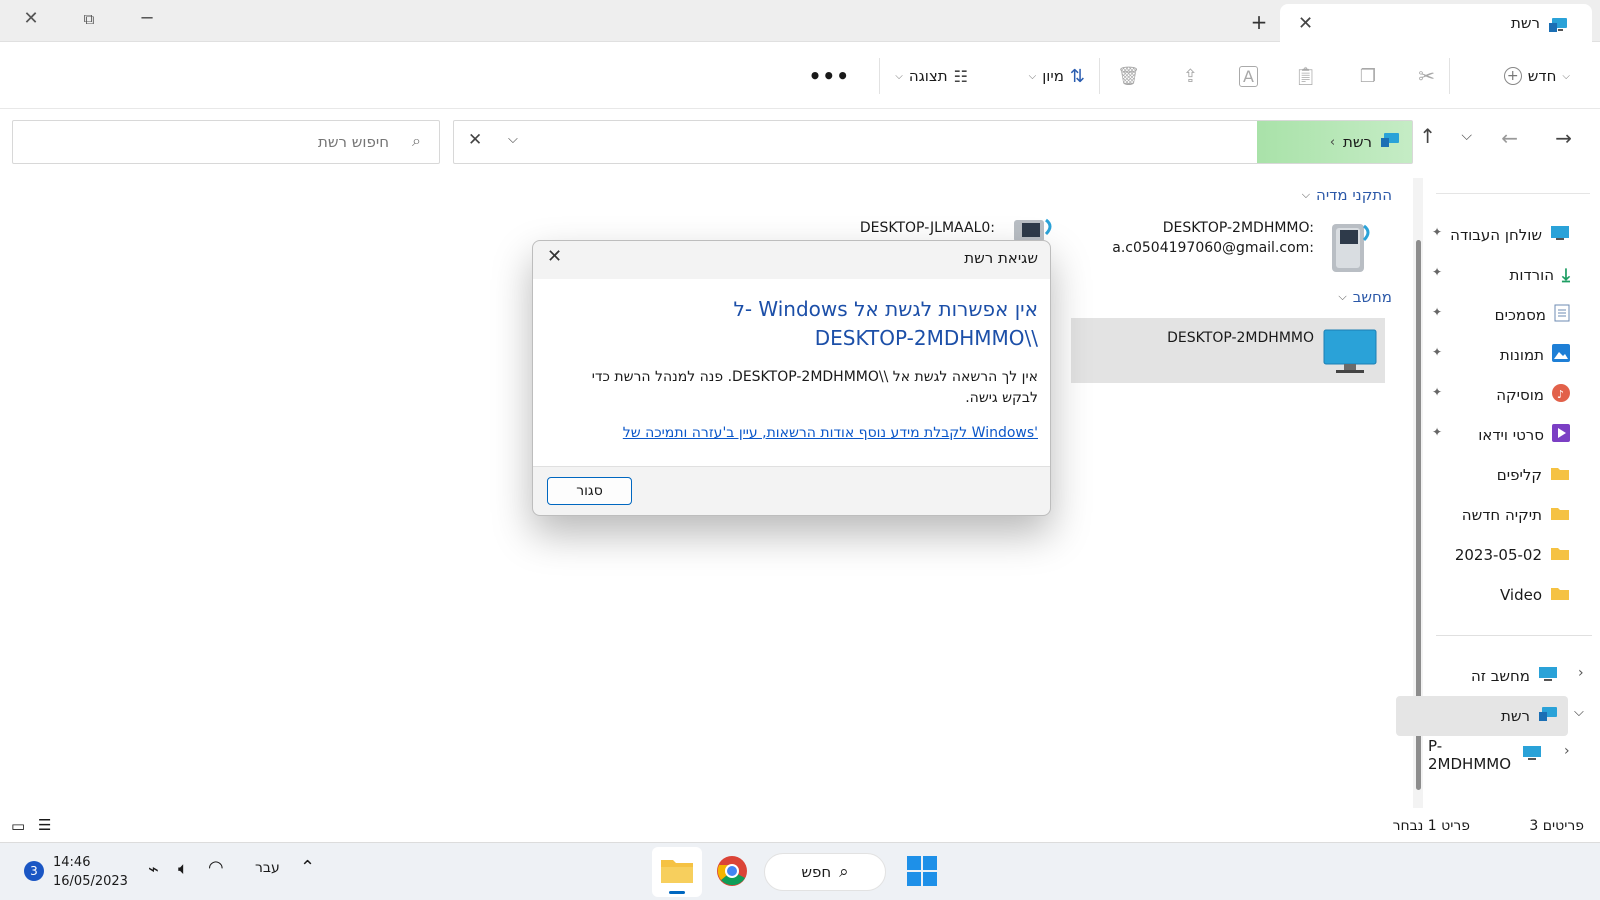 This screenshot has width=1600, height=900. Describe the element at coordinates (307, 867) in the screenshot. I see `chevron-up-icon: ⌃` at that location.